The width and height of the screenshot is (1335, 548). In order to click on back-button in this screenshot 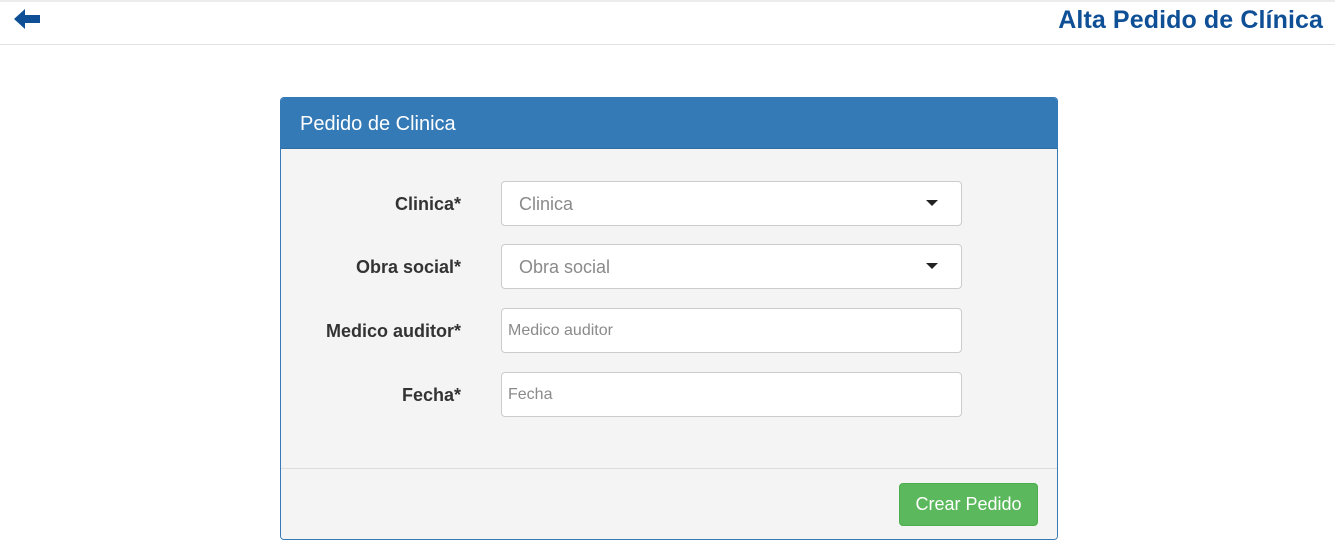, I will do `click(27, 19)`.